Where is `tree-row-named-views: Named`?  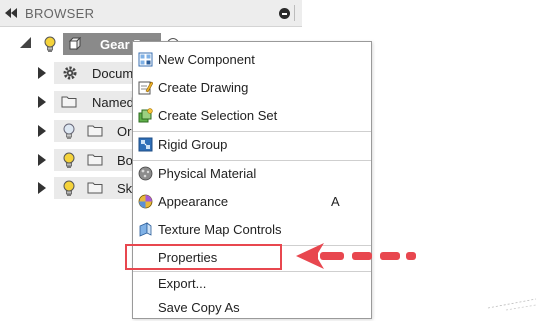 tree-row-named-views: Named is located at coordinates (67, 103).